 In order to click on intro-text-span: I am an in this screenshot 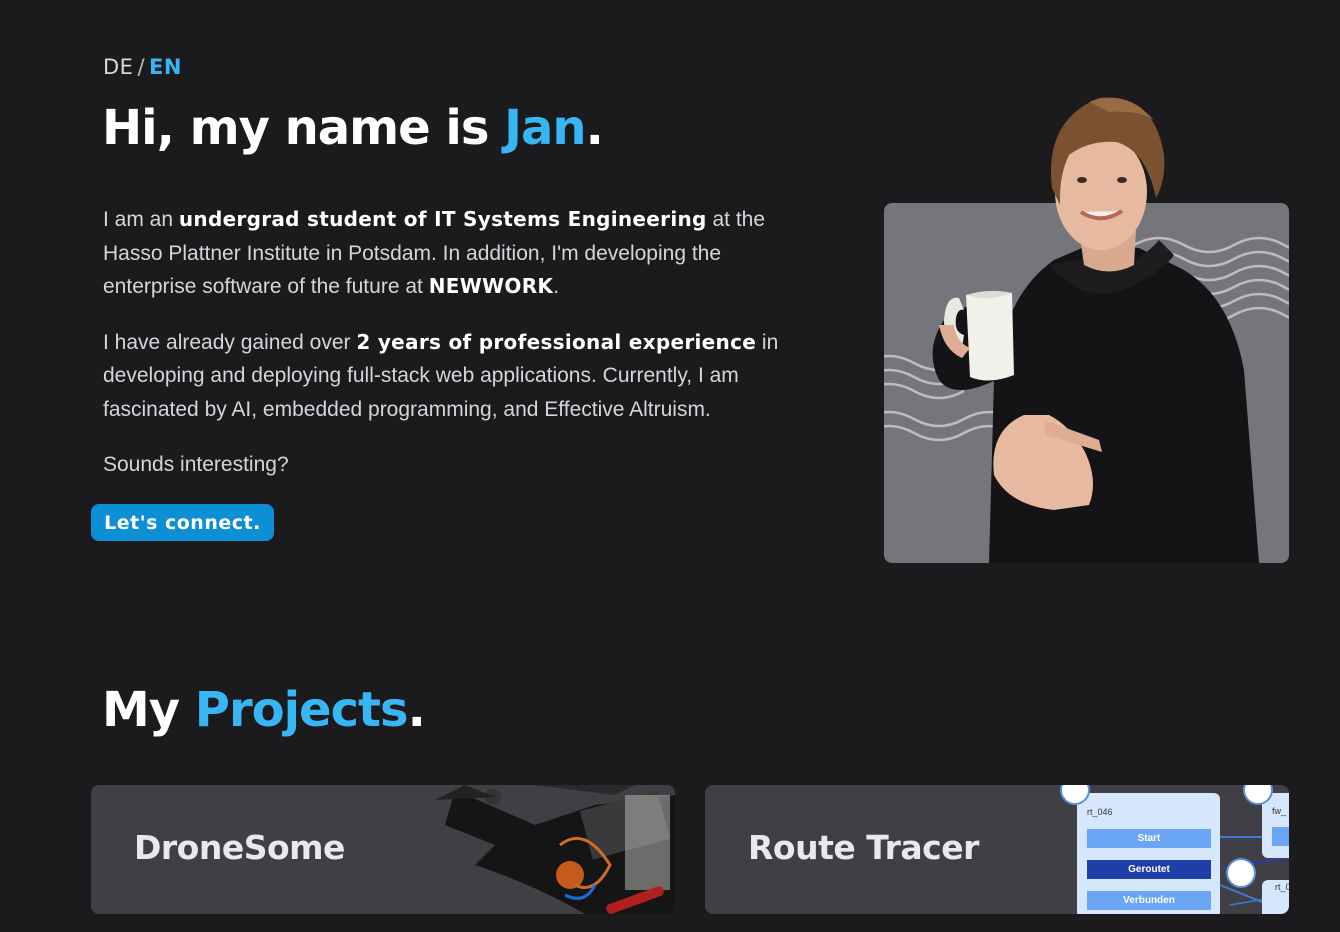, I will do `click(141, 219)`.